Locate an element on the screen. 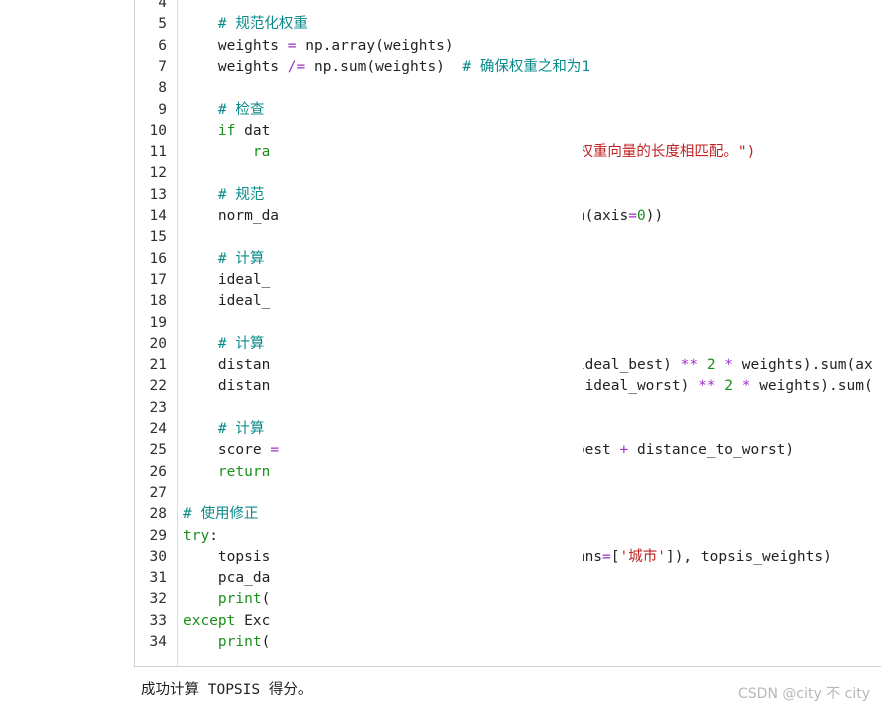  code-token: : is located at coordinates (213, 535).